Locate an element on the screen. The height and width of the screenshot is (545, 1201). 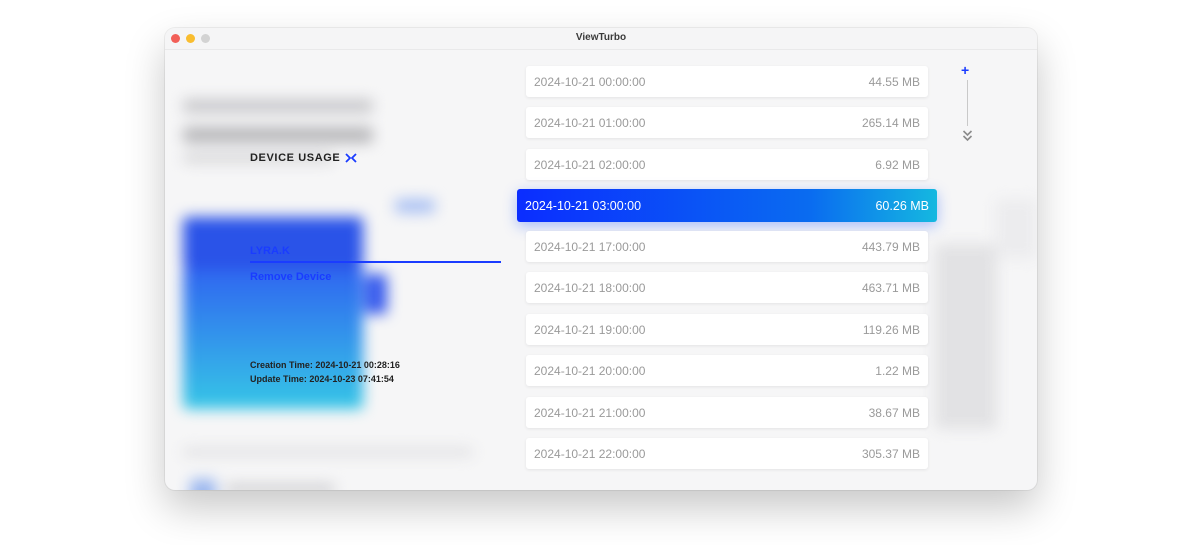
update-time: Update Time: 2024-10-23 07:41:54 is located at coordinates (322, 379).